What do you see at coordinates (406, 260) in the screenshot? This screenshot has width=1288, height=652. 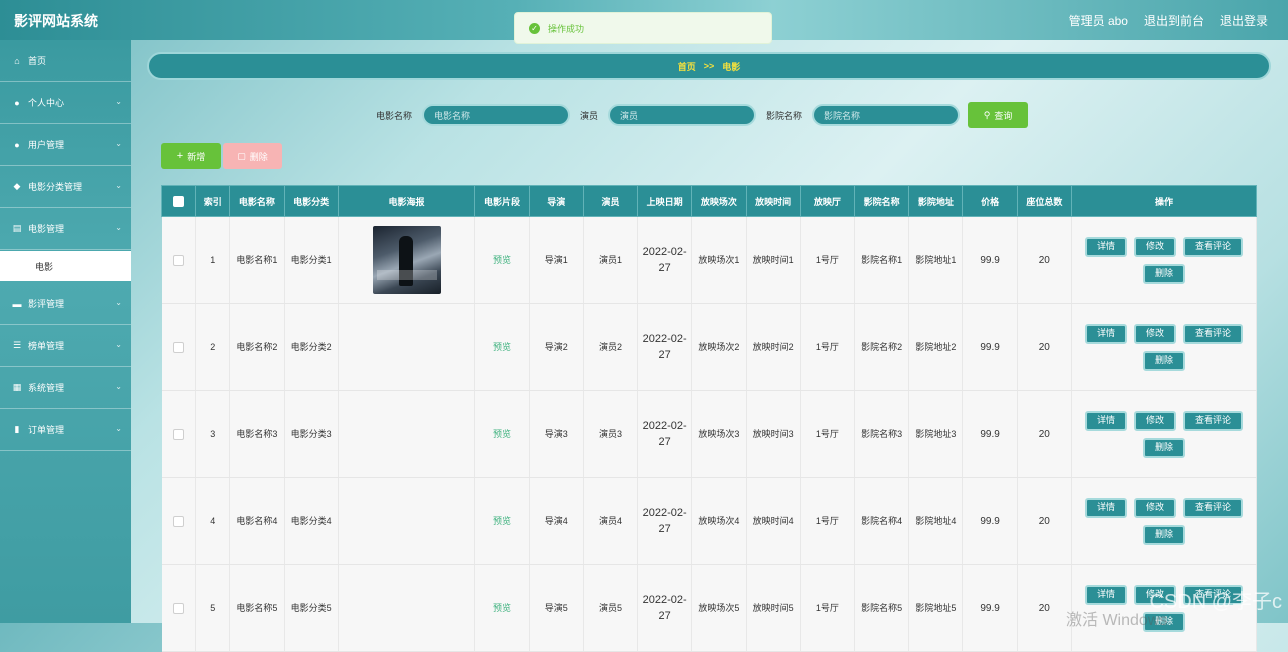 I see `movie-poster-image` at bounding box center [406, 260].